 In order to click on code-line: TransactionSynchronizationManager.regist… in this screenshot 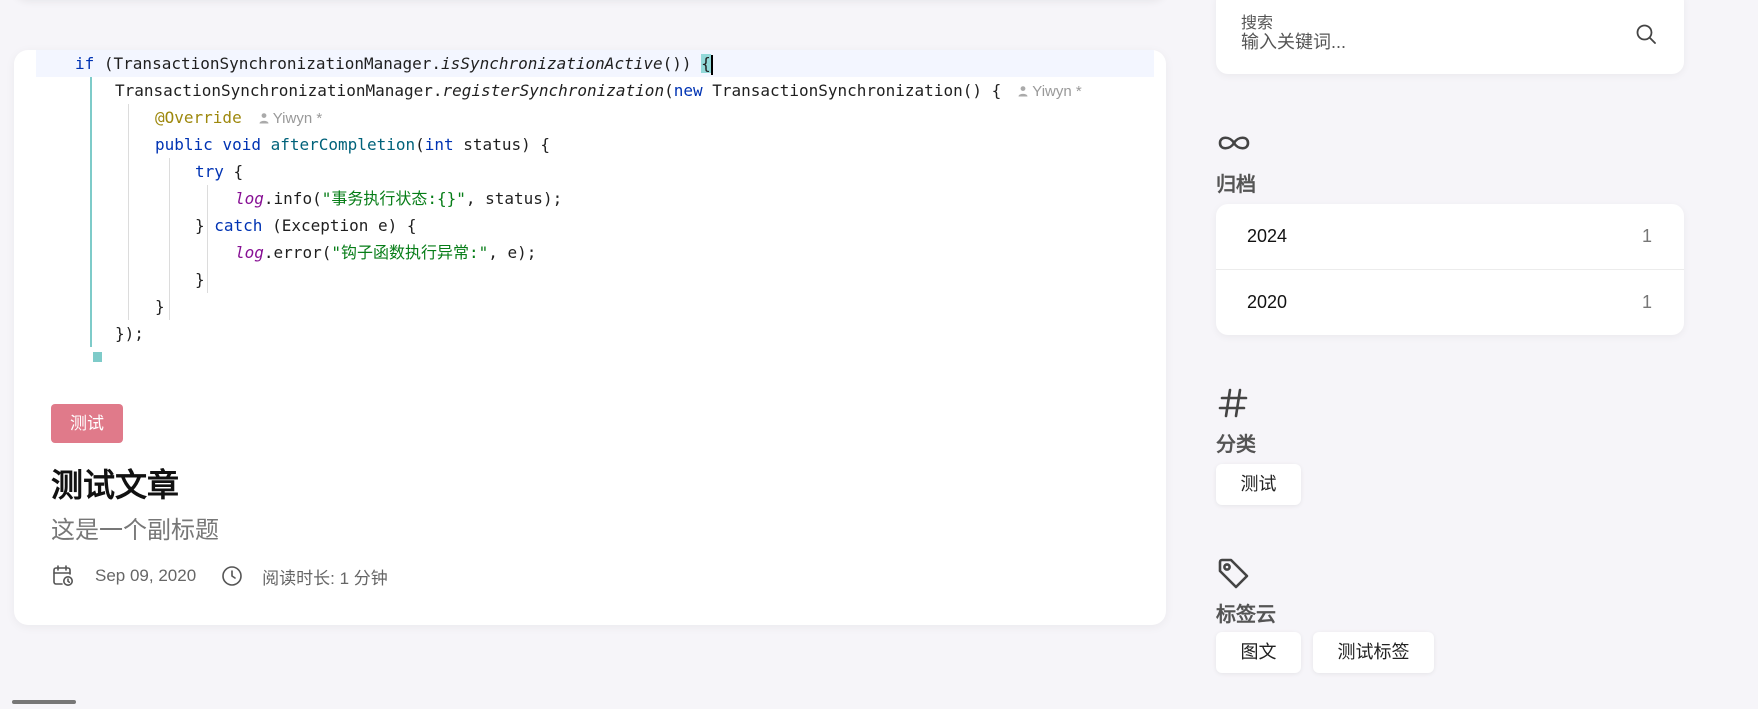, I will do `click(598, 90)`.